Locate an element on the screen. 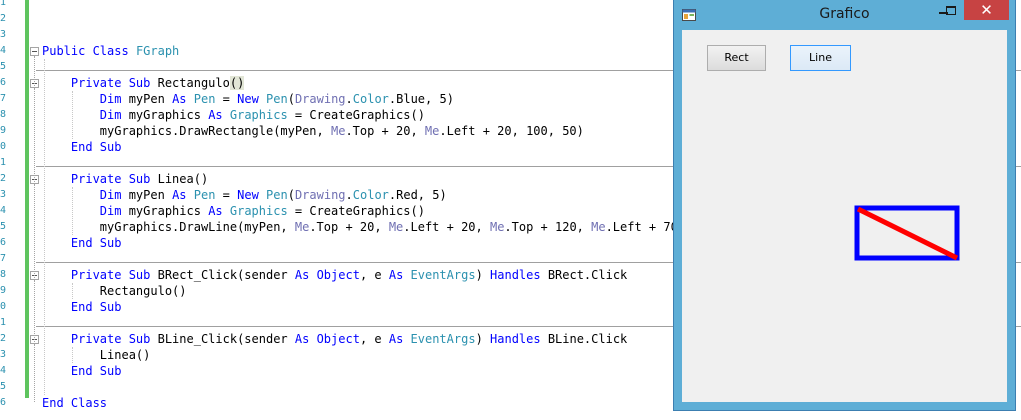 This screenshot has width=1021, height=420. code-token: Handles is located at coordinates (519, 339).